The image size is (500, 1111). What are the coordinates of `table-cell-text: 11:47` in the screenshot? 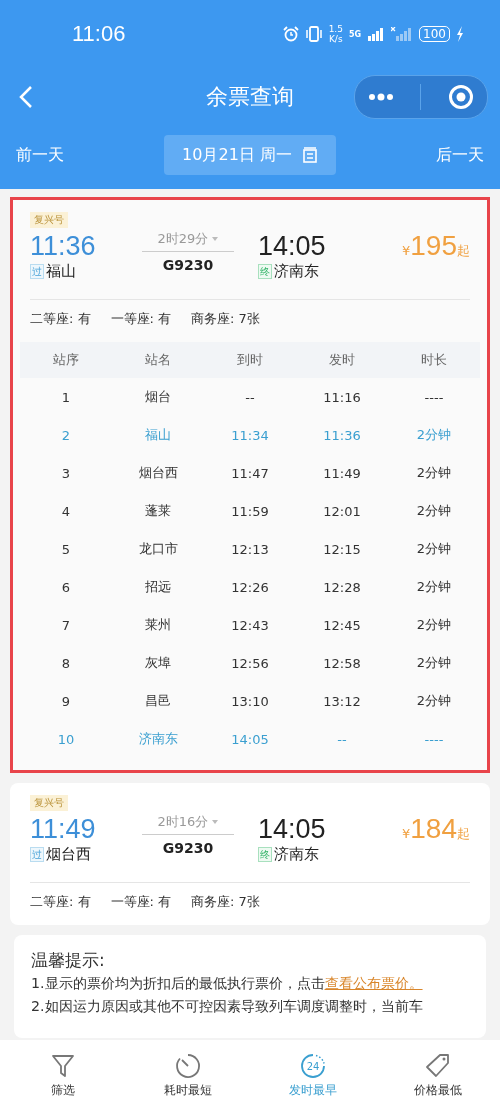 It's located at (250, 473).